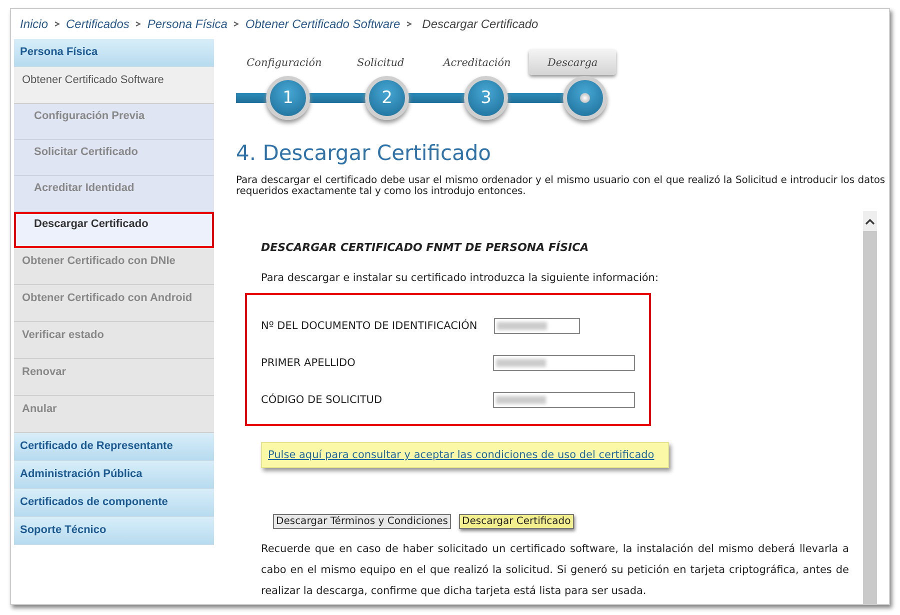 This screenshot has height=615, width=900. Describe the element at coordinates (114, 303) in the screenshot. I see `sidebar-item: Obtener Certificado con Android` at that location.